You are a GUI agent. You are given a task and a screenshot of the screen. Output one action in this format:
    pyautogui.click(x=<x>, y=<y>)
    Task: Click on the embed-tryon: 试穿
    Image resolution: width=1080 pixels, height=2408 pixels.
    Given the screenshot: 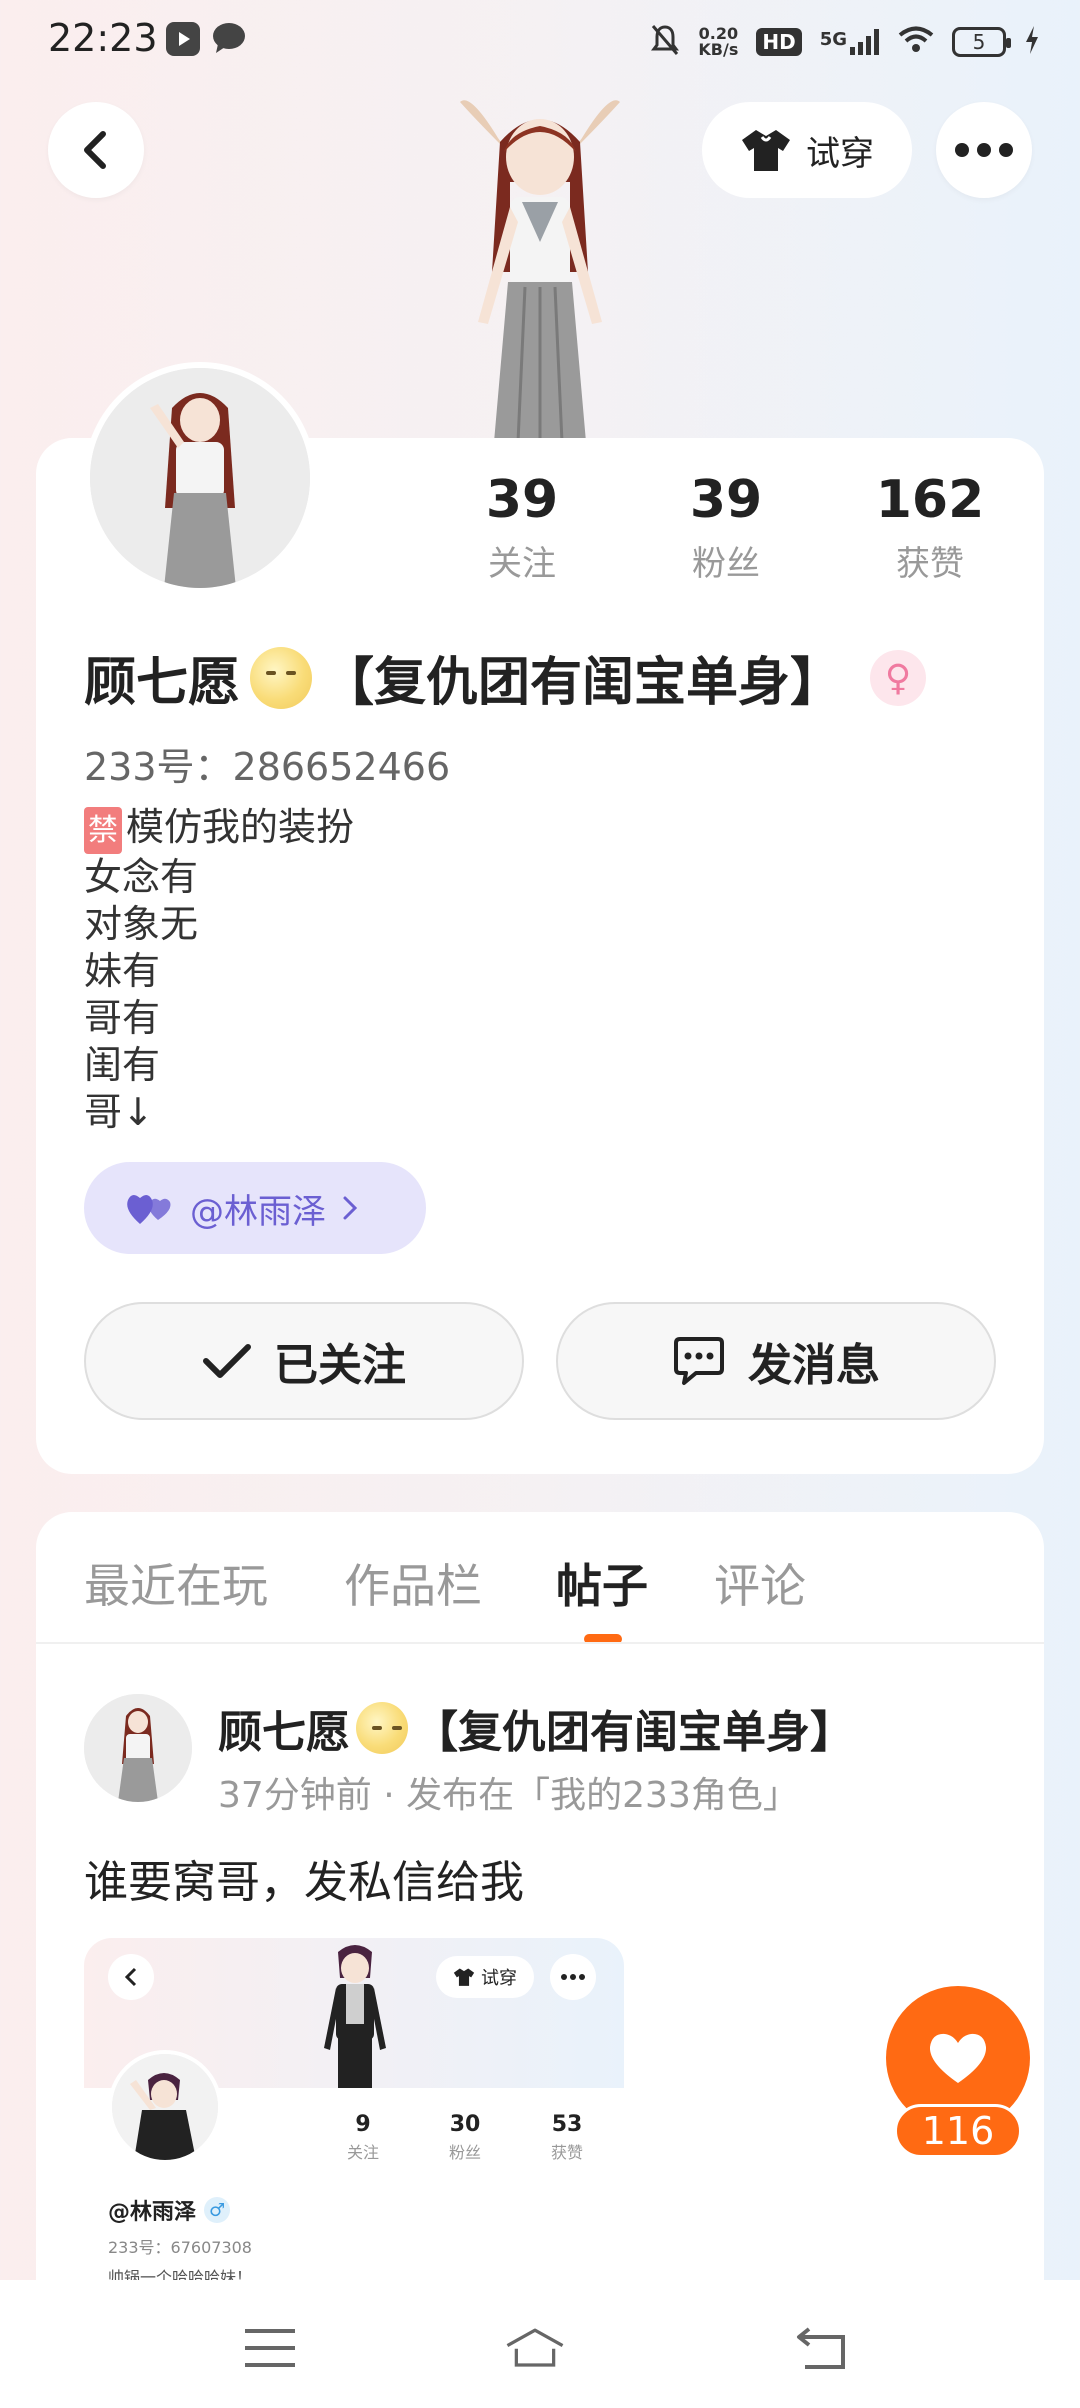 What is the action you would take?
    pyautogui.click(x=485, y=1977)
    